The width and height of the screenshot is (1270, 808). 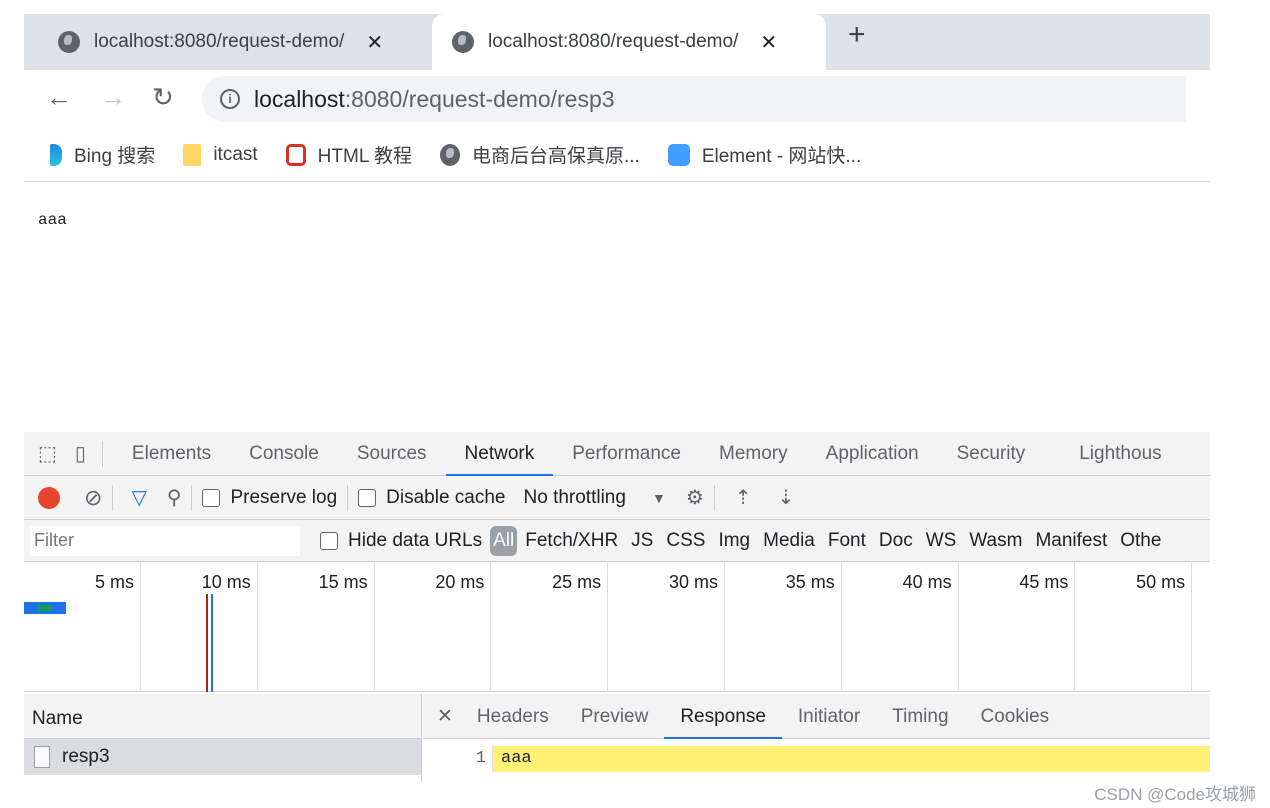 What do you see at coordinates (295, 154) in the screenshot?
I see `runoob-icon` at bounding box center [295, 154].